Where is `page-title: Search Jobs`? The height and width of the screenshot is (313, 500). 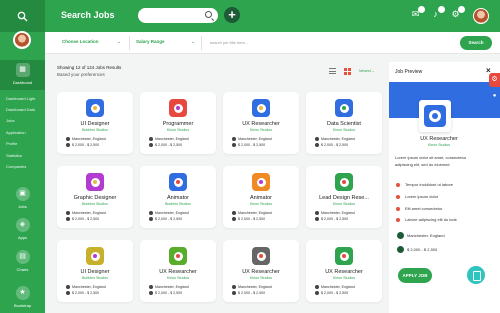
page-title: Search Jobs is located at coordinates (88, 15).